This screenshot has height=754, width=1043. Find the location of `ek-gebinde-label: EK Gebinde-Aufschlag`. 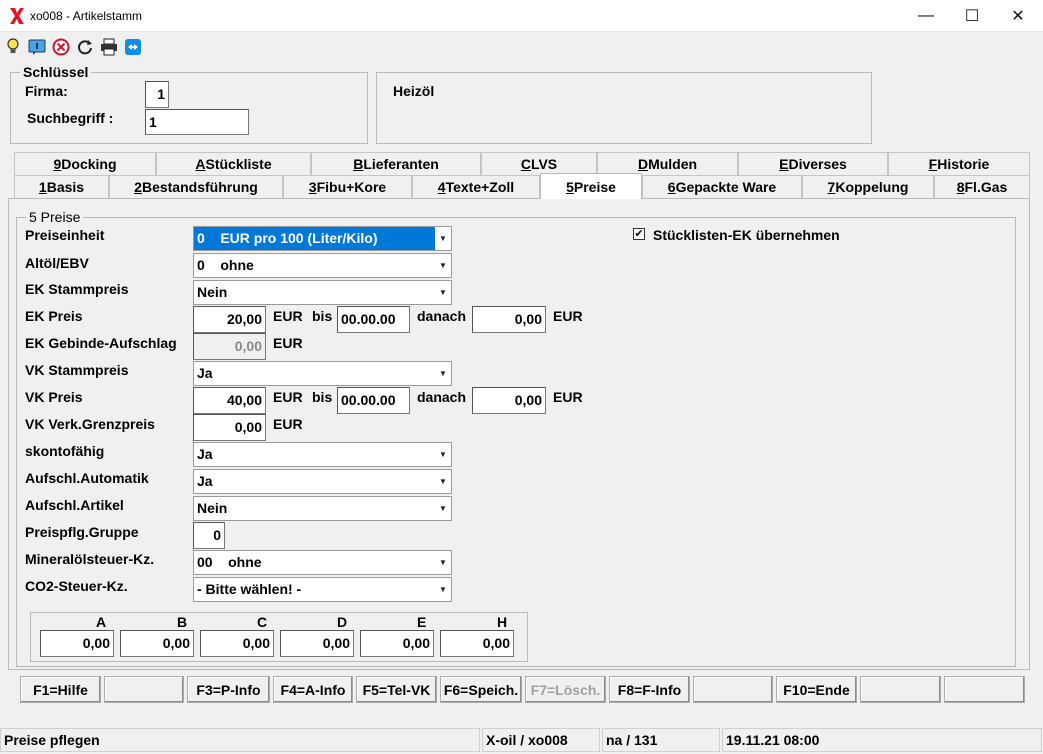

ek-gebinde-label: EK Gebinde-Aufschlag is located at coordinates (101, 343).